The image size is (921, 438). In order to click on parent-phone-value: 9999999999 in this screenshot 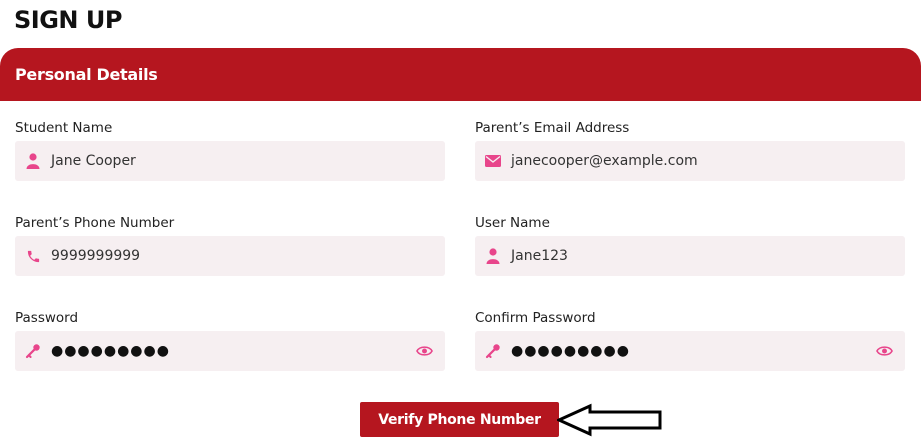, I will do `click(96, 256)`.